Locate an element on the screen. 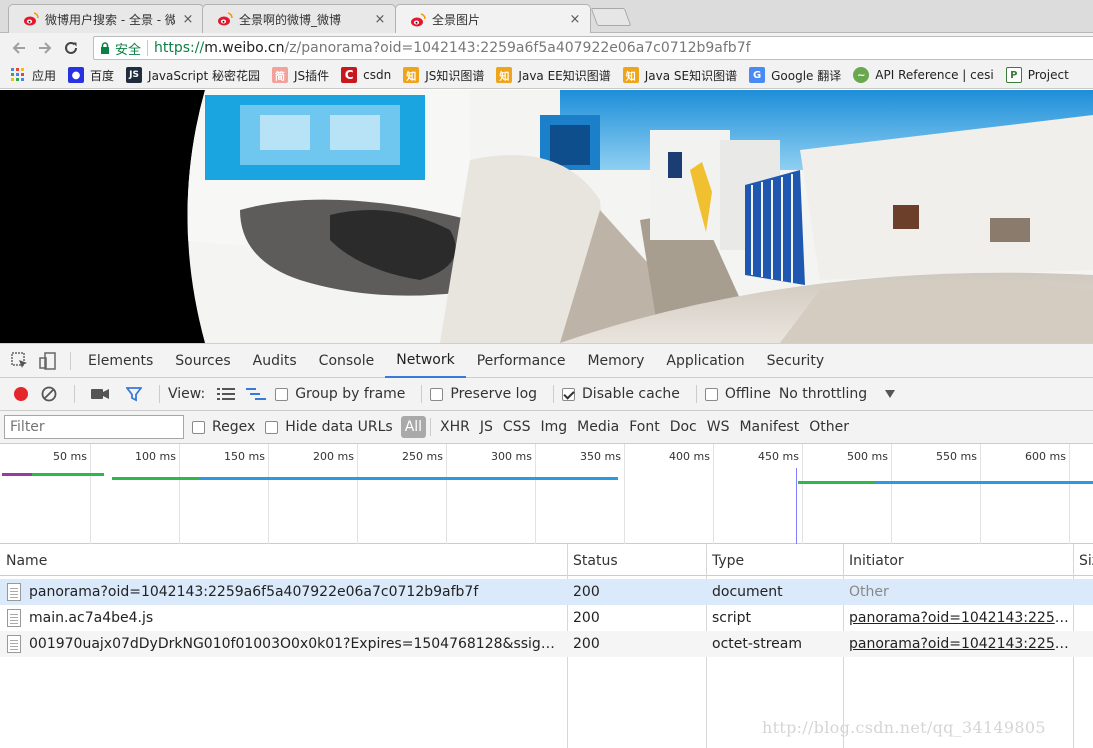  bookmark-label: 应用 is located at coordinates (44, 75).